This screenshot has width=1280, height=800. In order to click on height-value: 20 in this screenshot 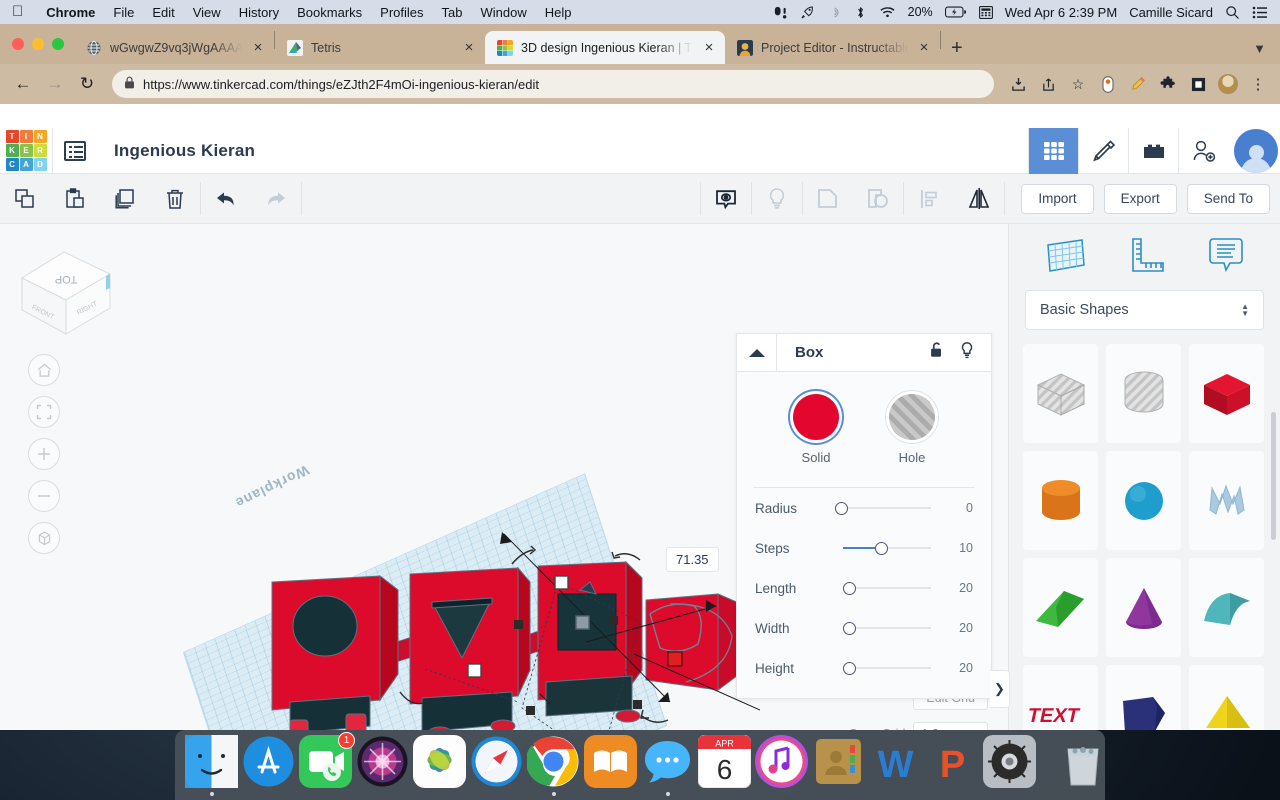, I will do `click(956, 668)`.